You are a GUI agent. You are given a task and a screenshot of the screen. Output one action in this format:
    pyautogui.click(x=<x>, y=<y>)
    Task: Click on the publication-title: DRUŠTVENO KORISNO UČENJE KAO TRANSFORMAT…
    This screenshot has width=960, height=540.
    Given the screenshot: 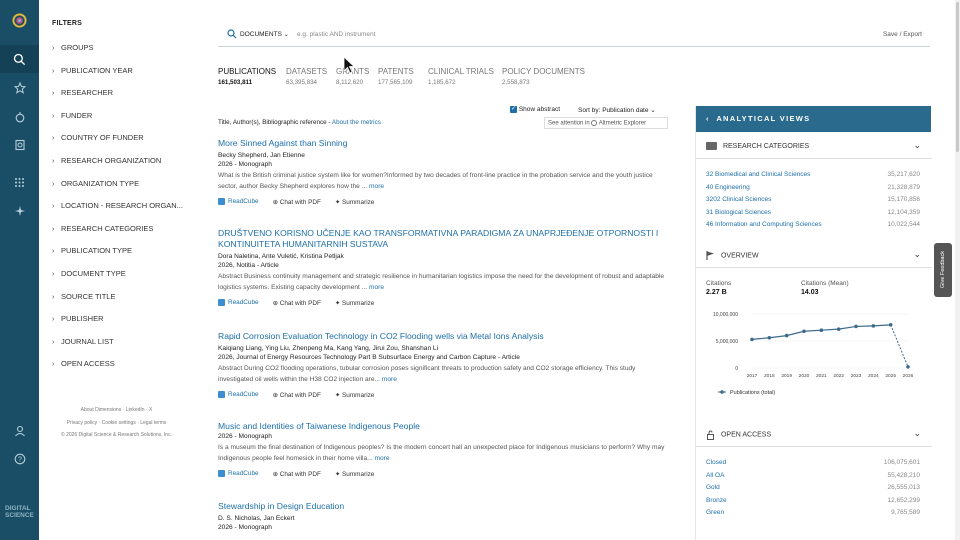 What is the action you would take?
    pyautogui.click(x=443, y=239)
    